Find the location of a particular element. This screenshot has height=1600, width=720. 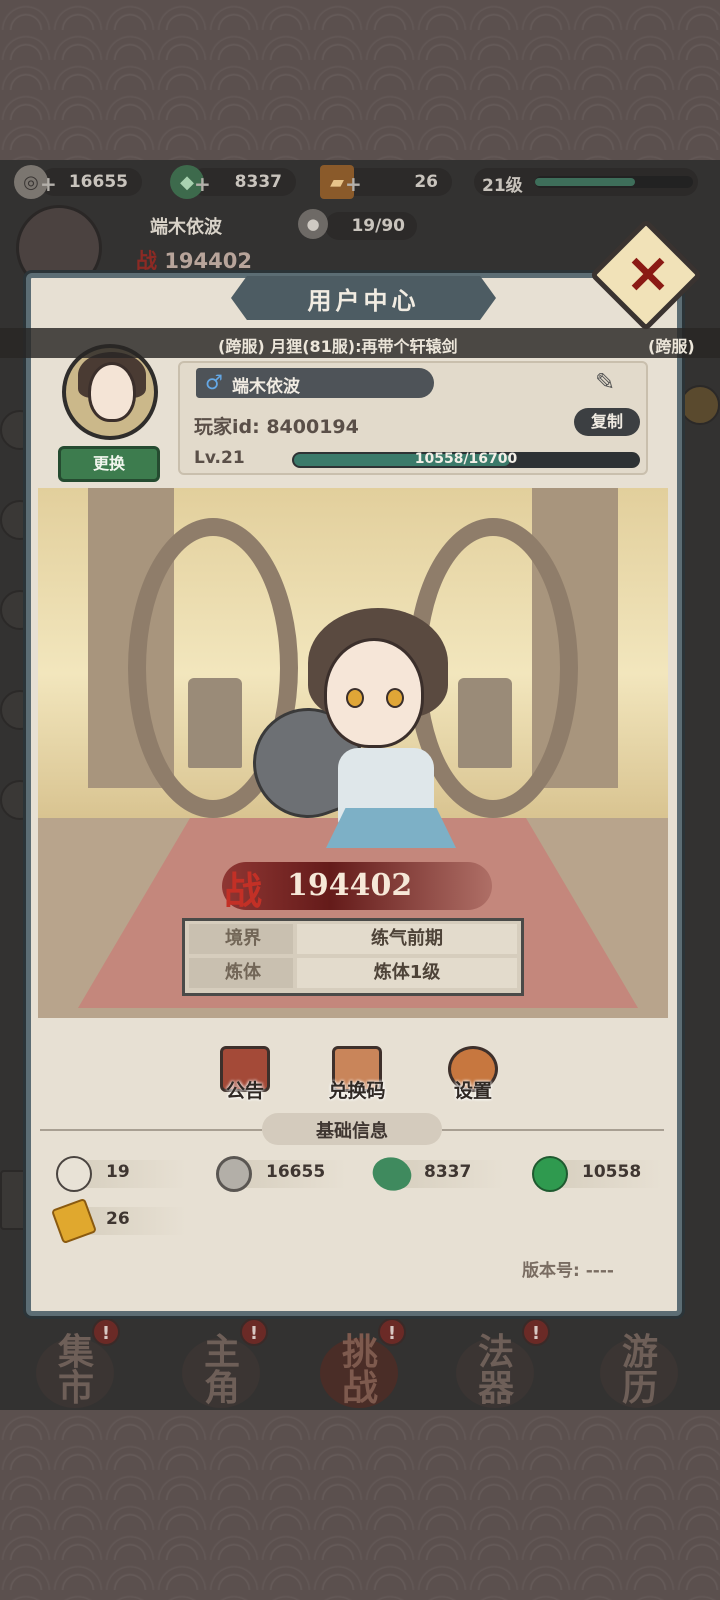

male-gender-icon: ♂ is located at coordinates (214, 382).